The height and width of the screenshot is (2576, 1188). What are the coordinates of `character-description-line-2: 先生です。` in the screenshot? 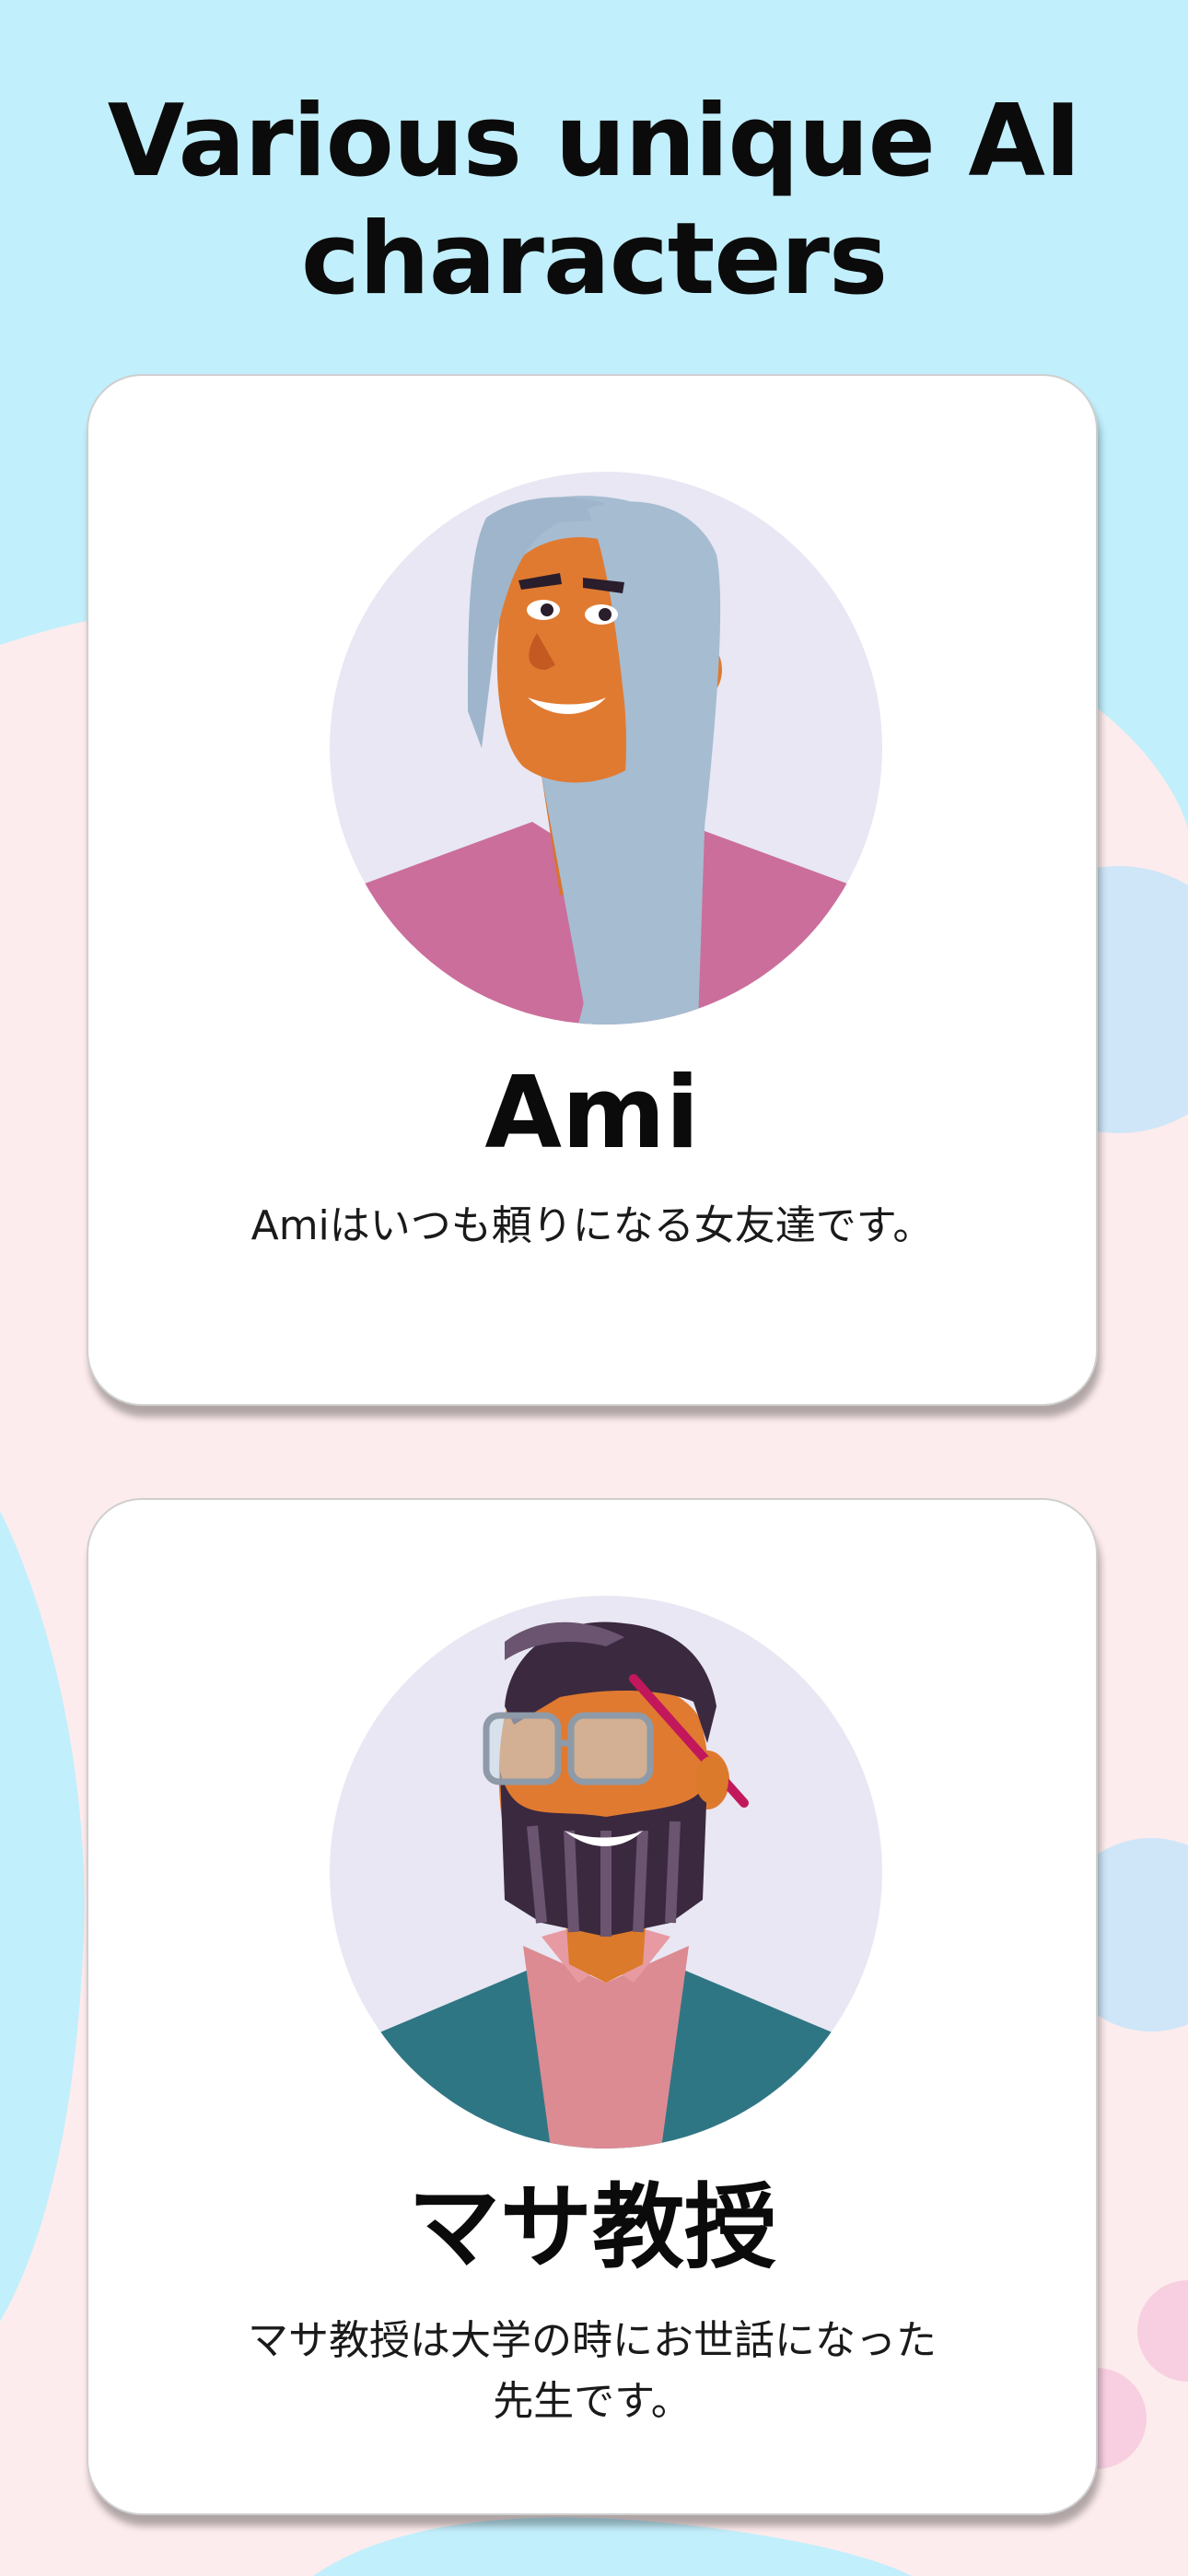 It's located at (592, 2401).